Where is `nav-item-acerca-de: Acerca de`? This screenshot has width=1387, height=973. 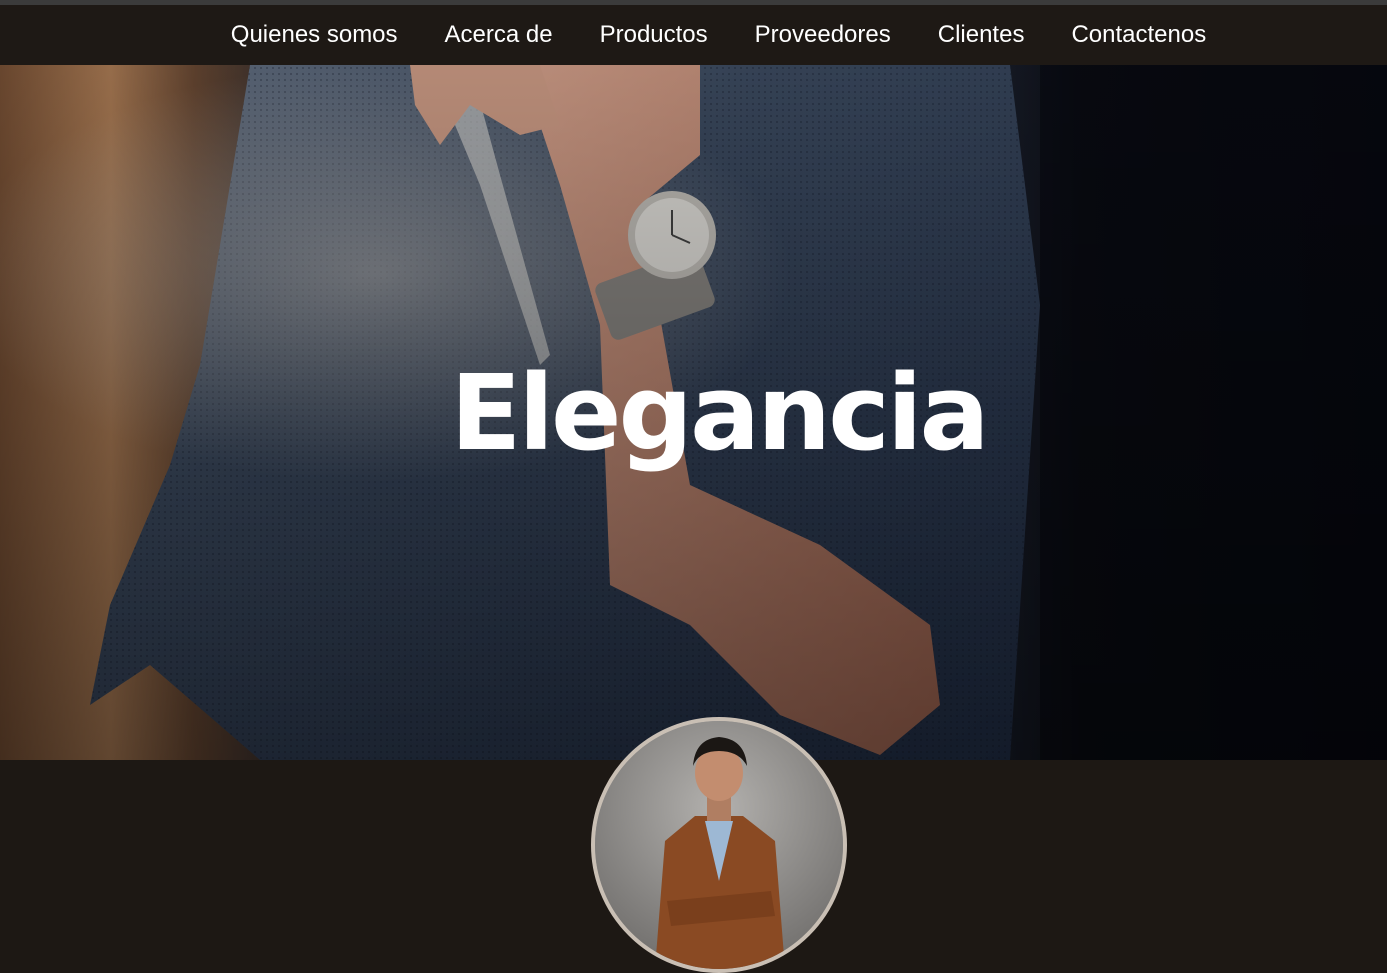 nav-item-acerca-de: Acerca de is located at coordinates (498, 35).